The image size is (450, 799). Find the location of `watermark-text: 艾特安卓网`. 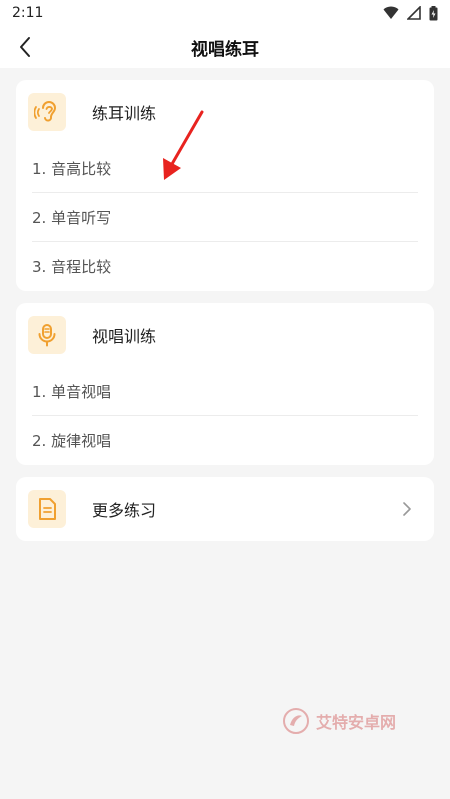

watermark-text: 艾特安卓网 is located at coordinates (356, 722).